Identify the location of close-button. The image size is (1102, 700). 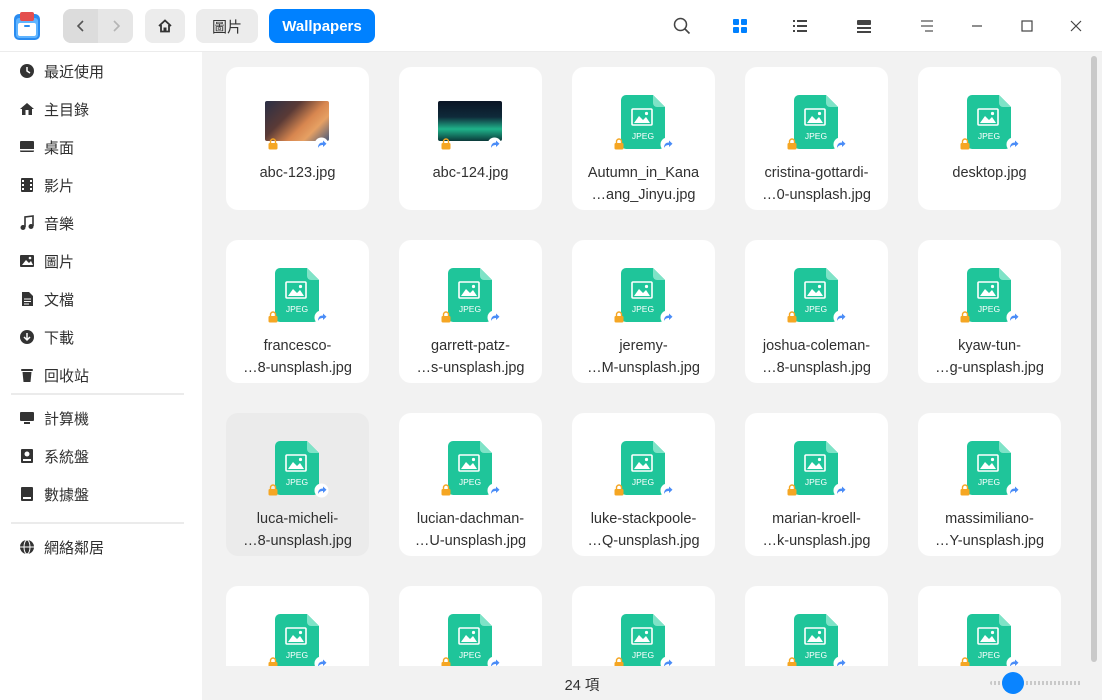
(1076, 26).